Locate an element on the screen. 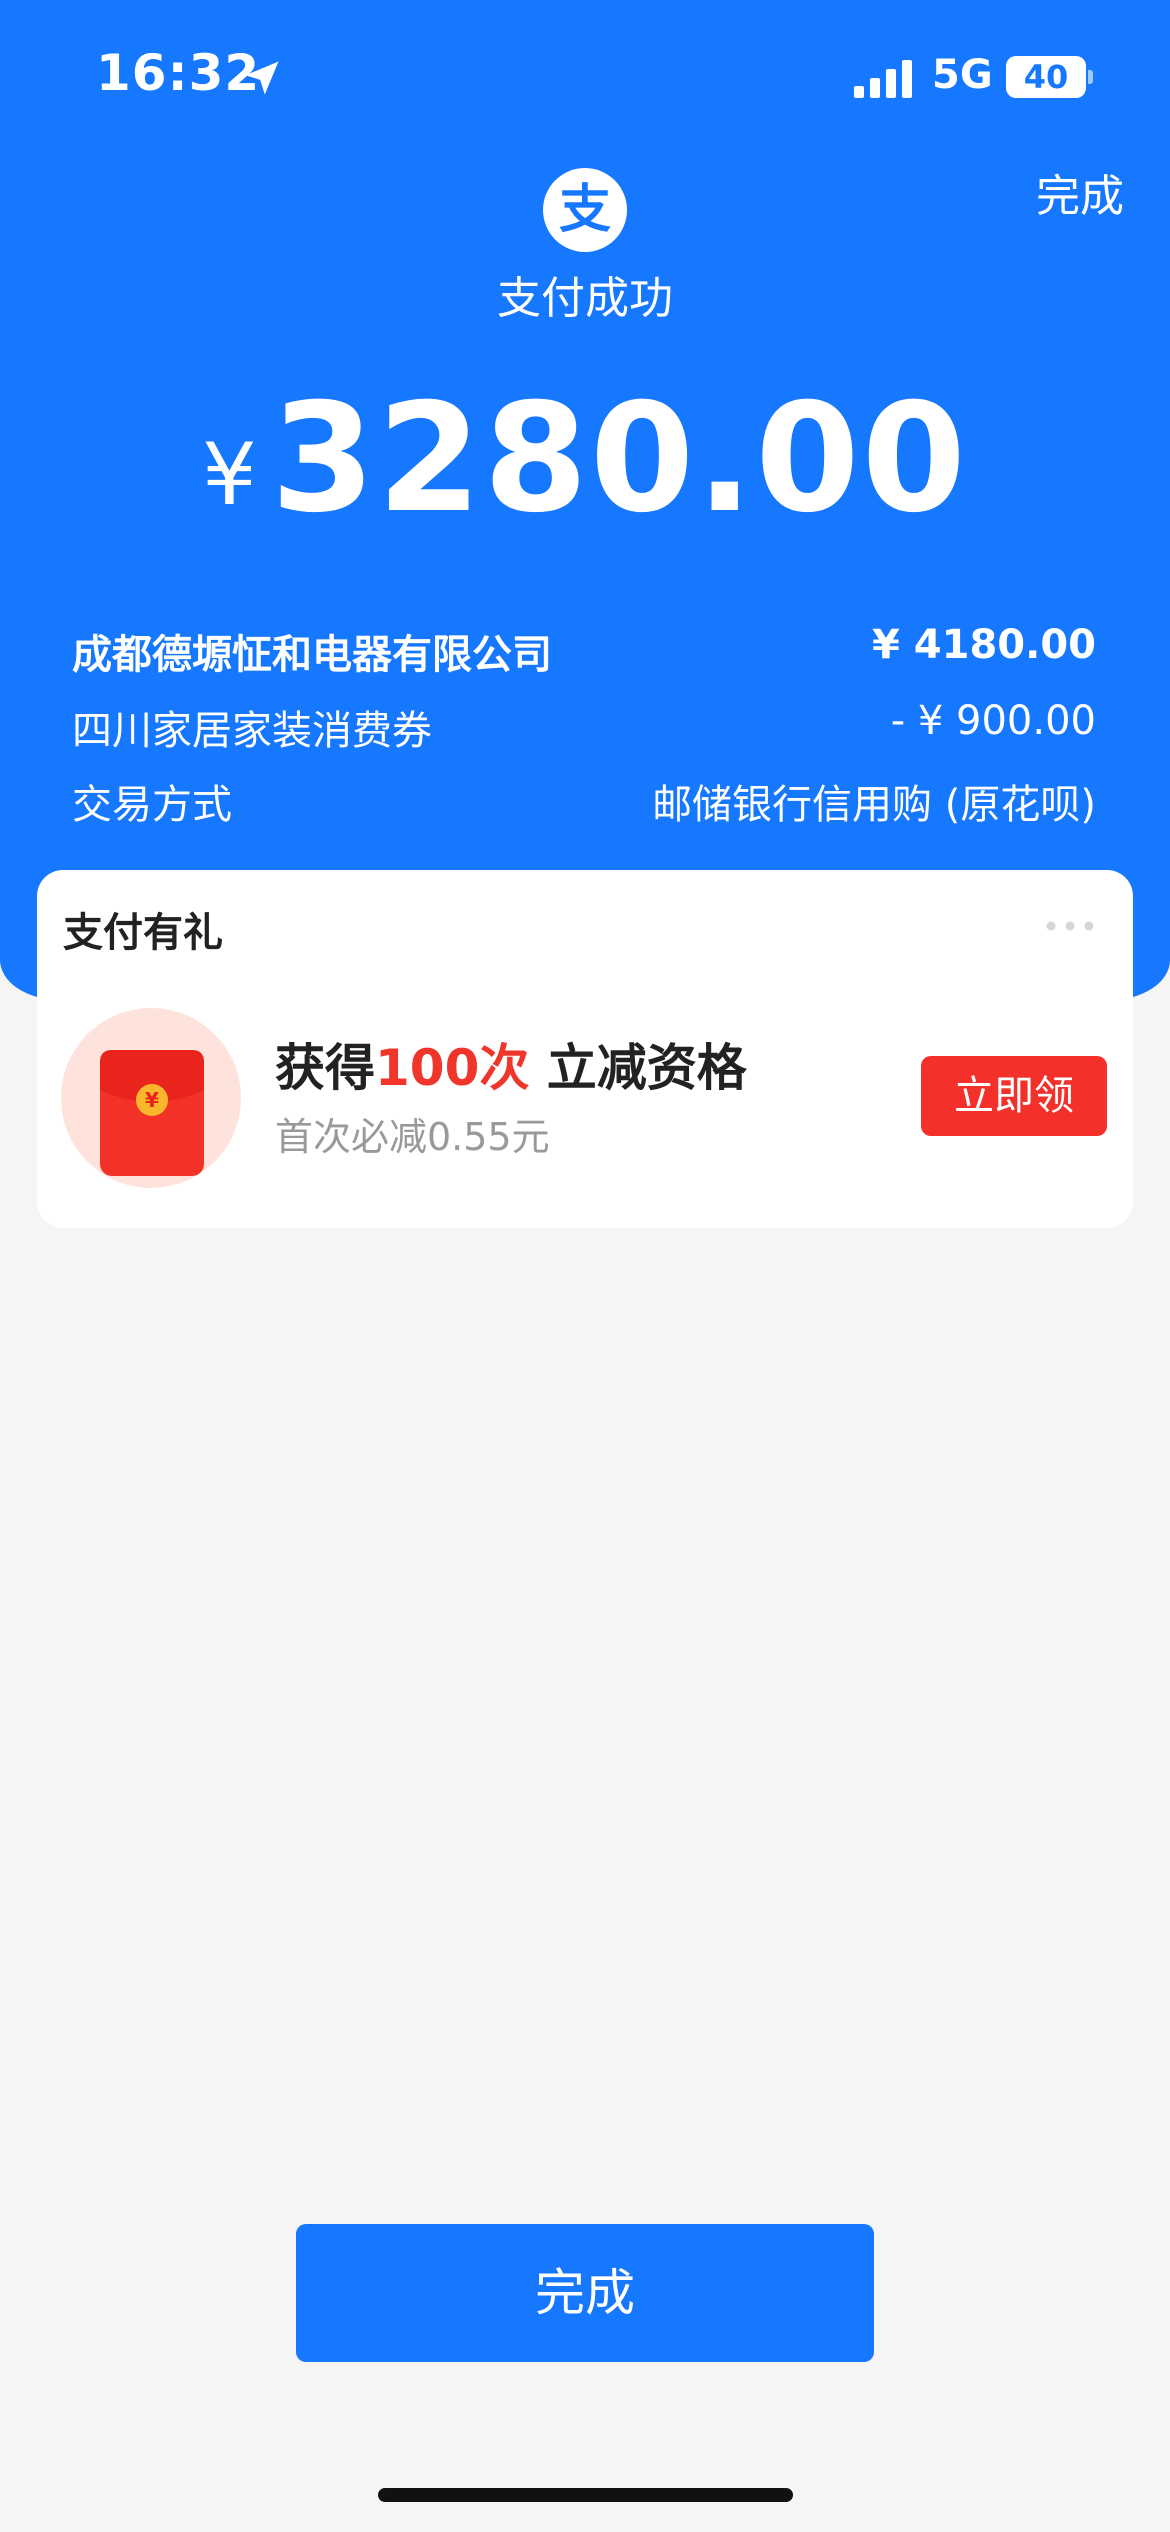  gift-subtitle: 首次必减0.55元 is located at coordinates (412, 1137).